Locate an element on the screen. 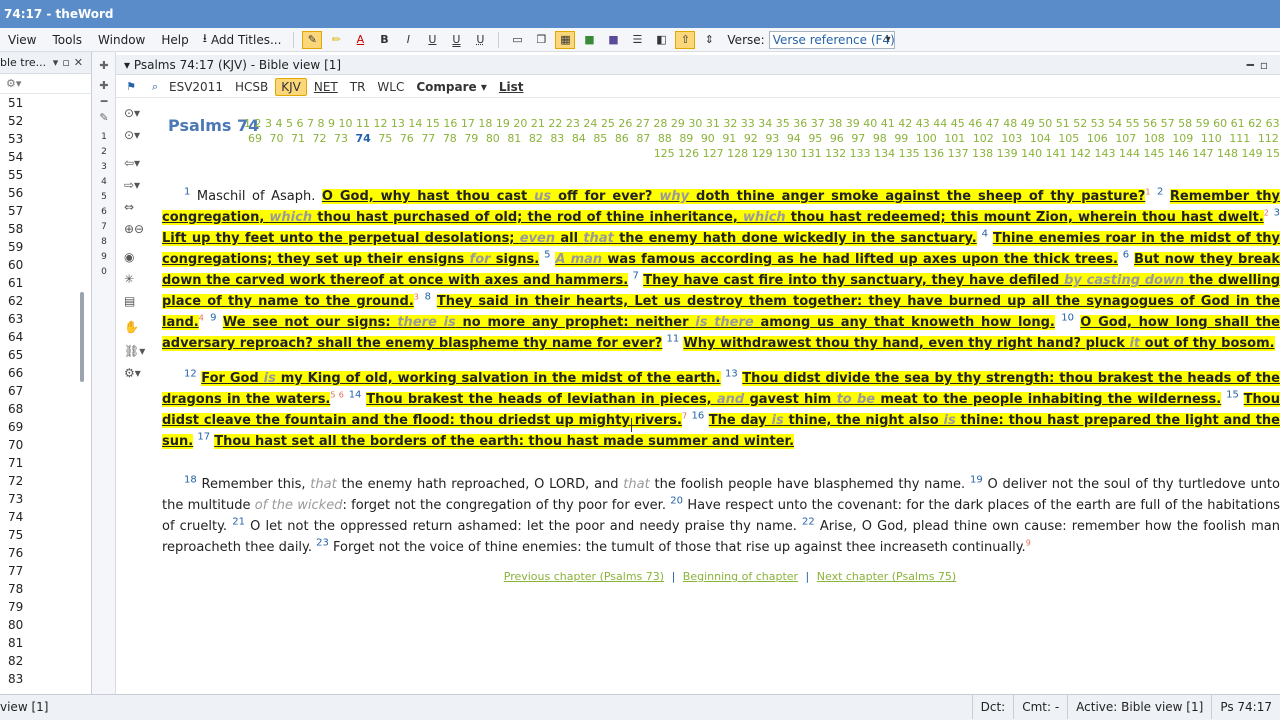 Image resolution: width=1280 pixels, height=720 pixels. chapter-link: 88 is located at coordinates (665, 138).